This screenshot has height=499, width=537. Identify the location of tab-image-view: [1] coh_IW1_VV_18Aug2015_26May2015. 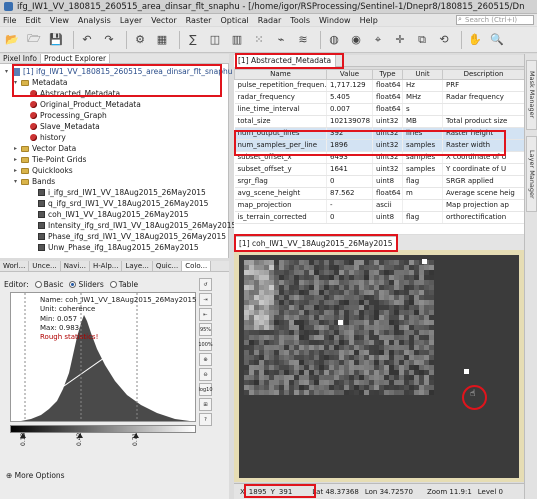
(316, 243).